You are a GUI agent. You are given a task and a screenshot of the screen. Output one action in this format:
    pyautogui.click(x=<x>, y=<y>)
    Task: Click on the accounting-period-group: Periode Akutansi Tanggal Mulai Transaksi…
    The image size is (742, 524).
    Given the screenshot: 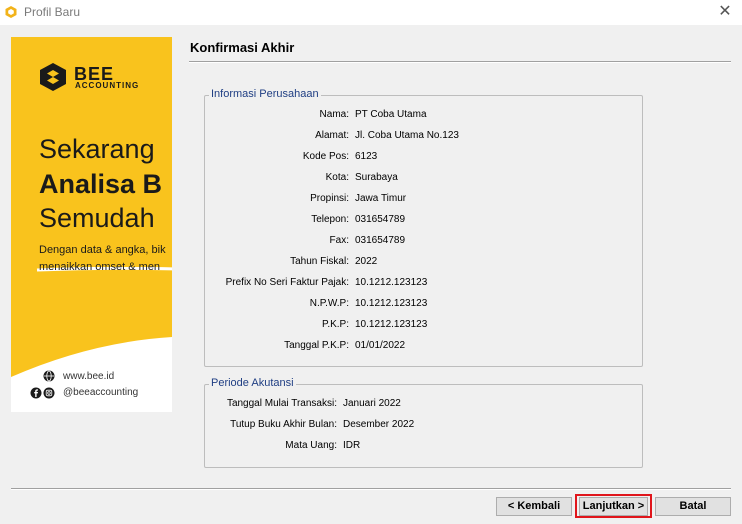 What is the action you would take?
    pyautogui.click(x=423, y=422)
    